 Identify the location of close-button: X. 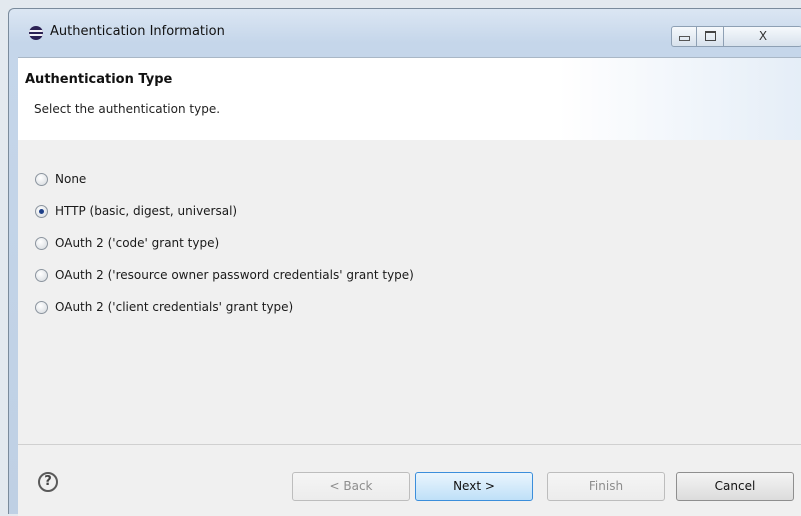
(762, 36).